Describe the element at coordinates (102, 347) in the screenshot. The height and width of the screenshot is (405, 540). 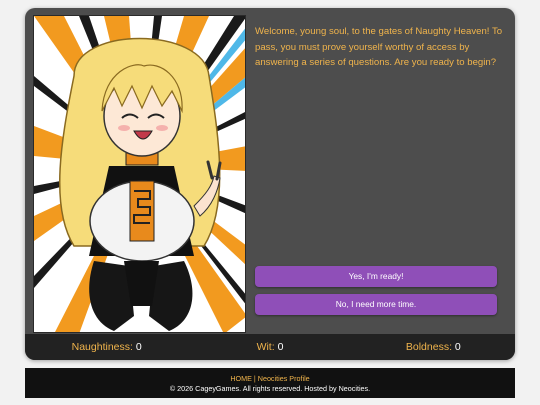
I see `stat-naughtiness-label: Naughtiness:` at that location.